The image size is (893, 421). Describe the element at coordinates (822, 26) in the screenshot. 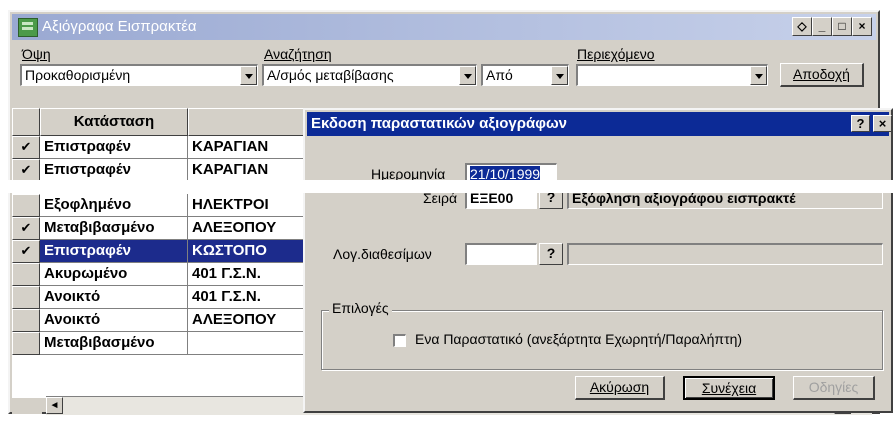

I see `minimize-button: _` at that location.